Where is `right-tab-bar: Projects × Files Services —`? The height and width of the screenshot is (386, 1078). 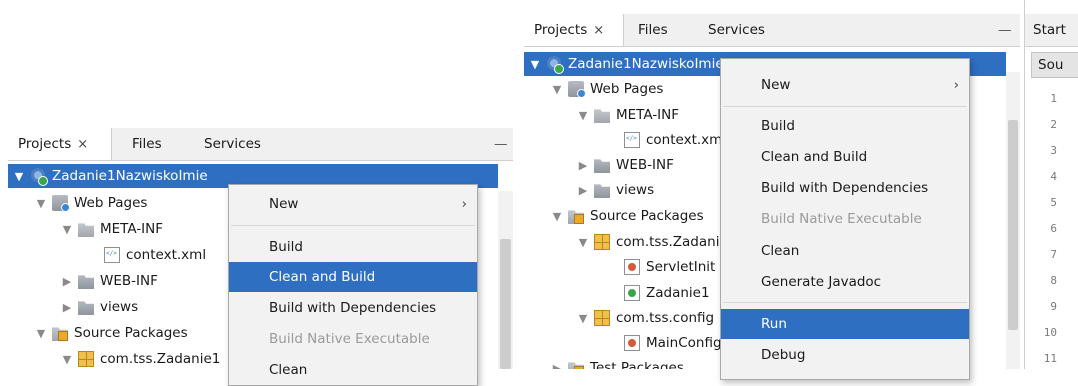 right-tab-bar: Projects × Files Services — is located at coordinates (772, 30).